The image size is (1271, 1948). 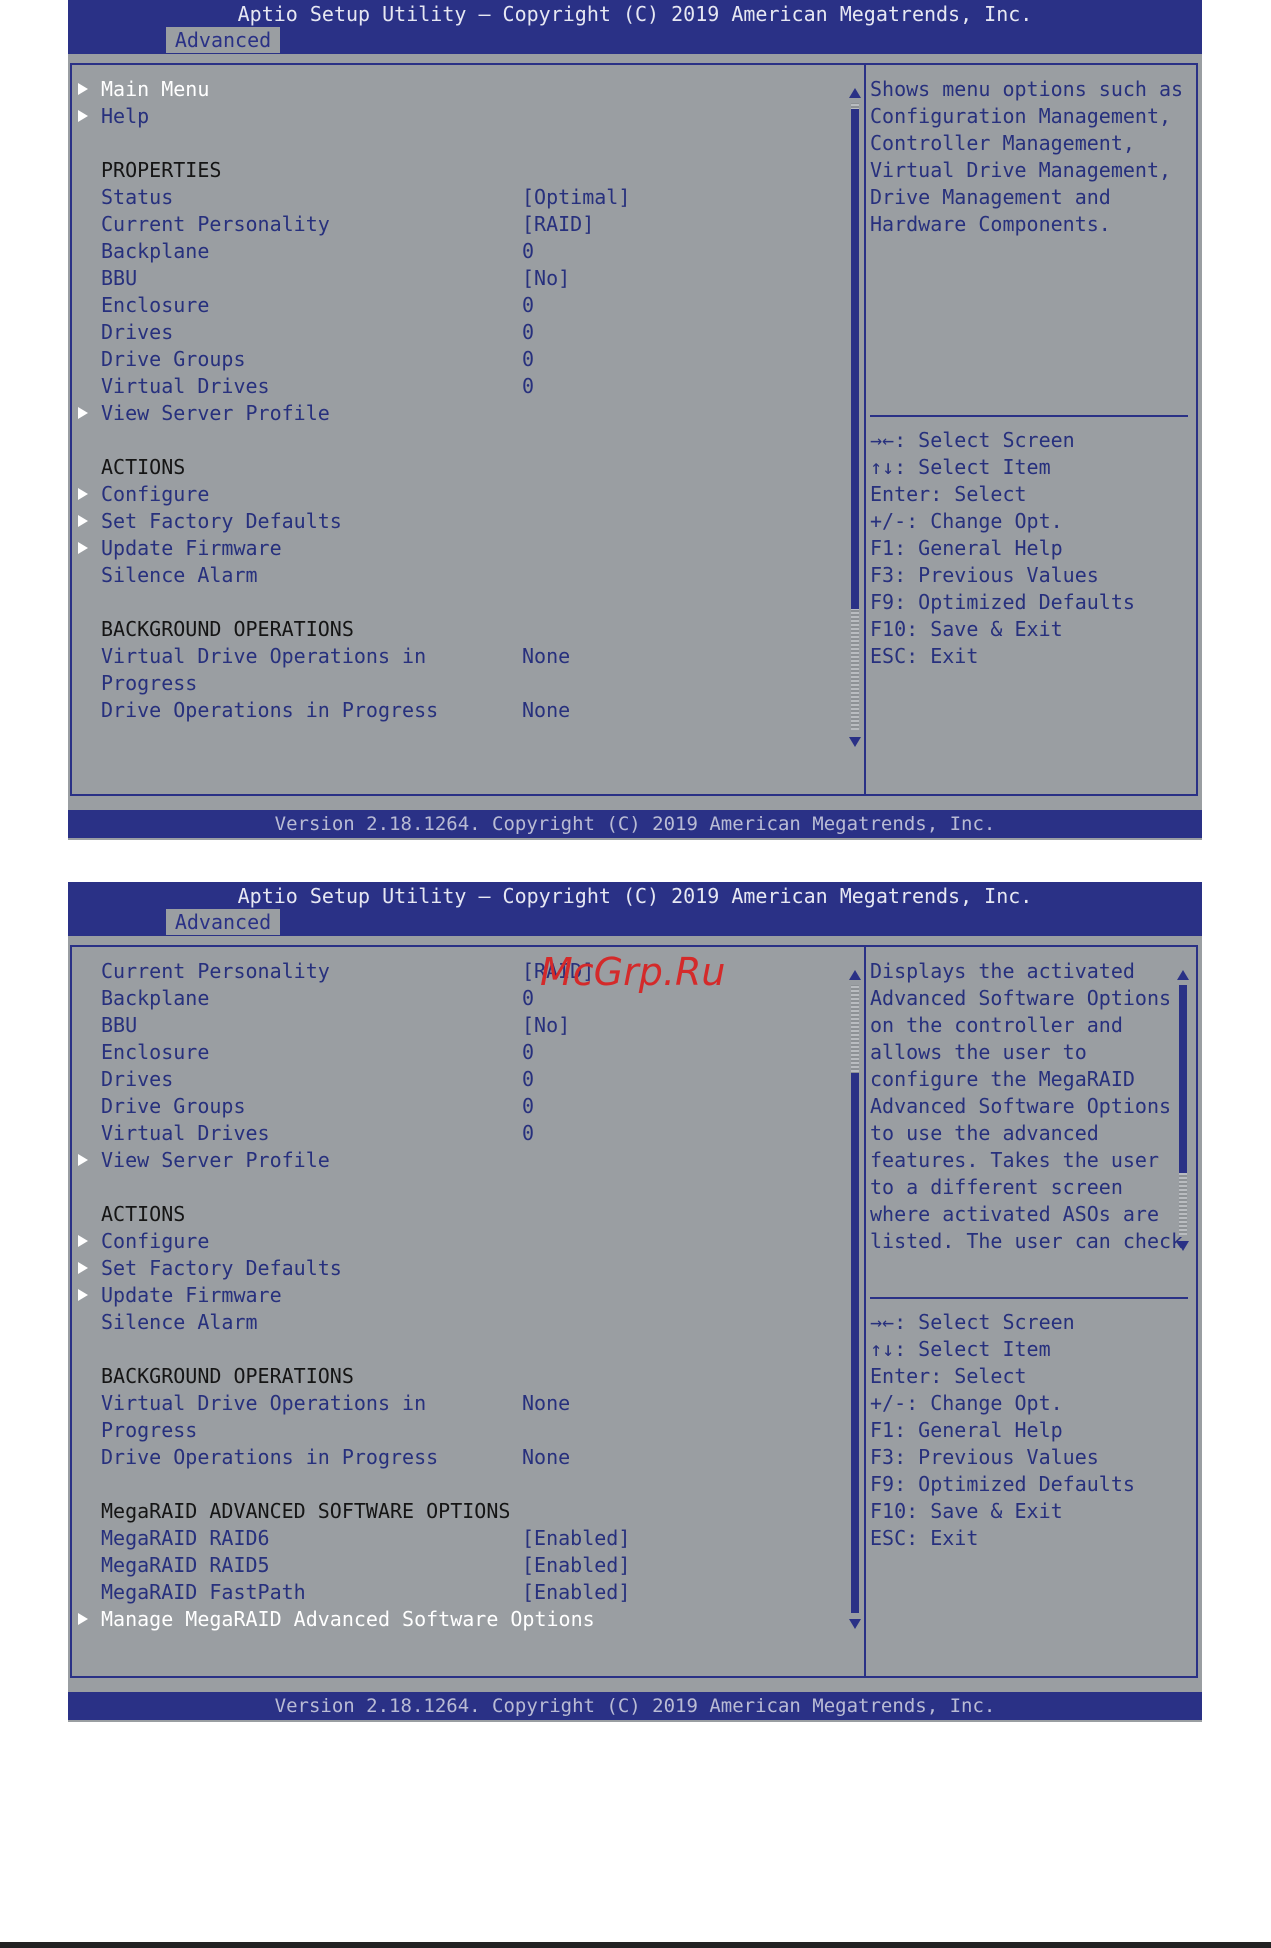 I want to click on help-line: features. Takes the user, so click(x=1014, y=1160).